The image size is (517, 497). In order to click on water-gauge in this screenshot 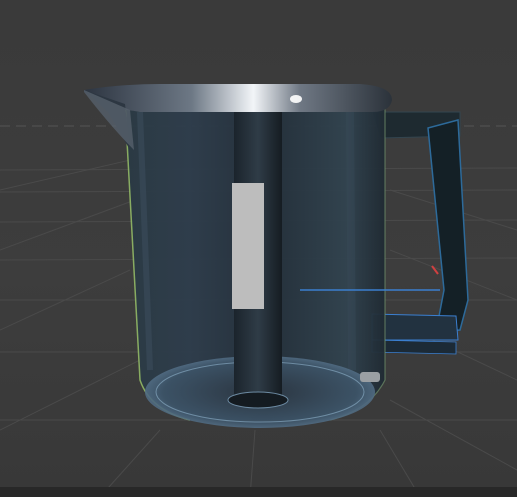, I will do `click(248, 246)`.